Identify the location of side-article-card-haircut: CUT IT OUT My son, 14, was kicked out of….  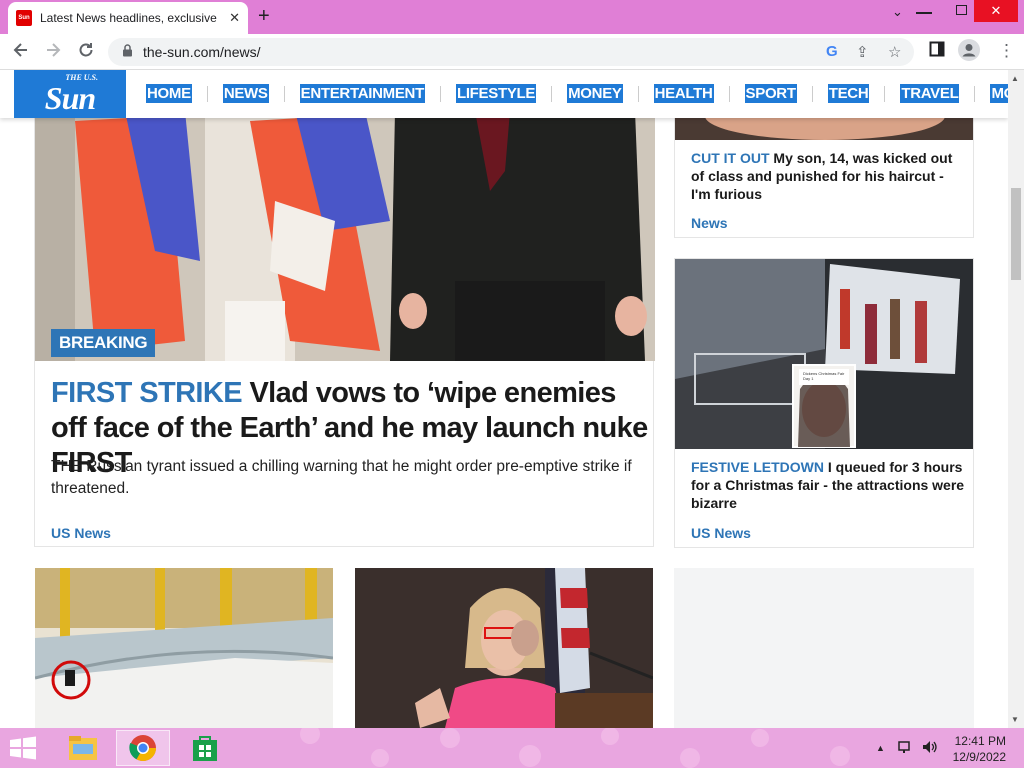
(824, 174).